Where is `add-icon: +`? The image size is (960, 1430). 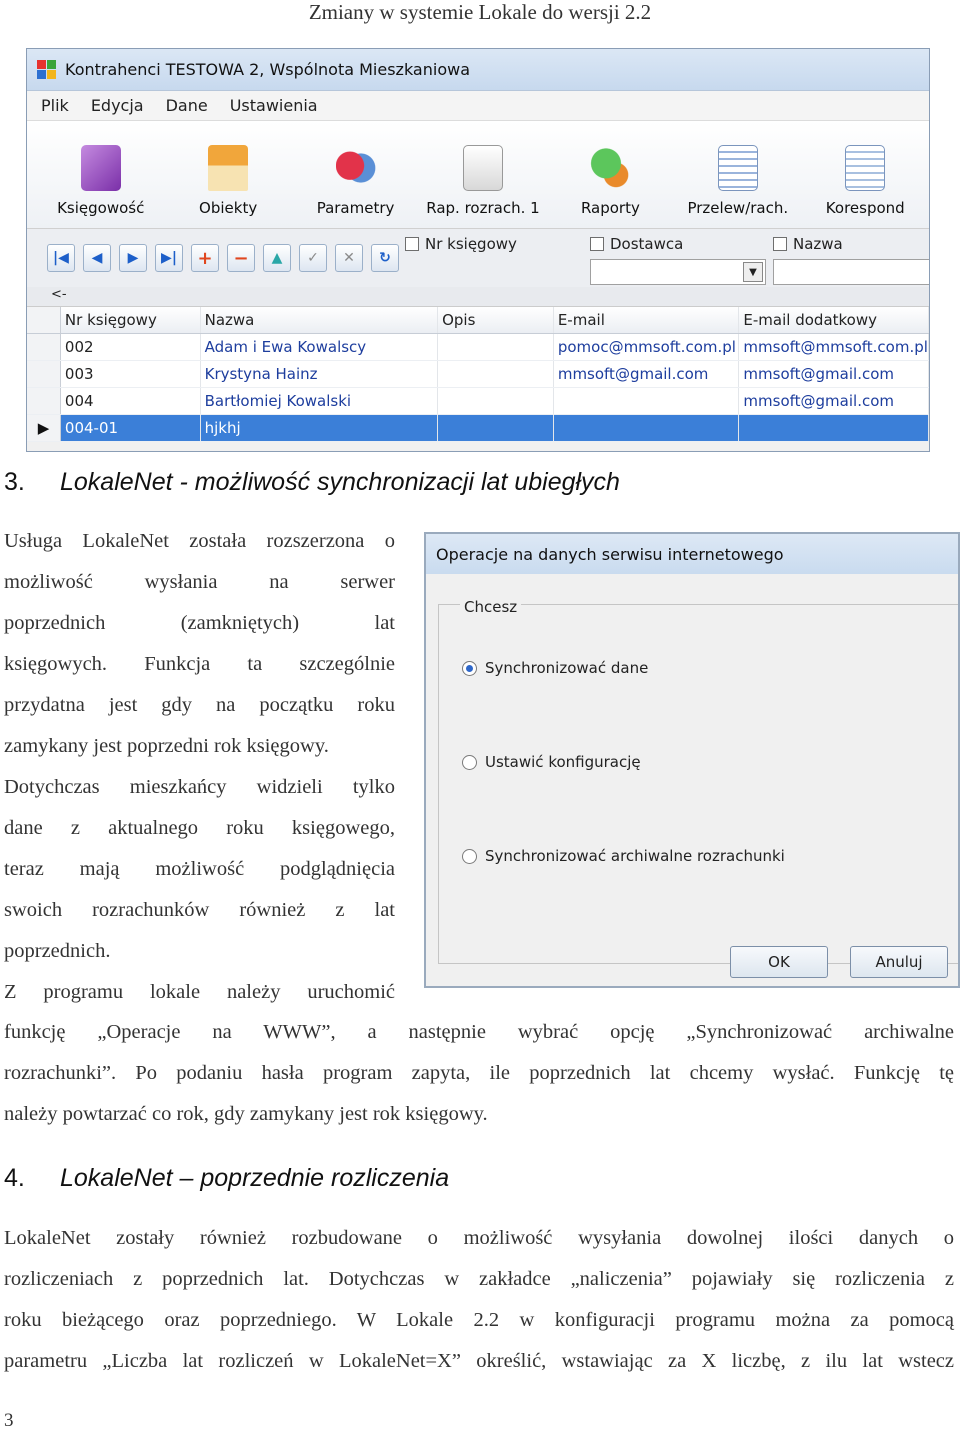 add-icon: + is located at coordinates (205, 258).